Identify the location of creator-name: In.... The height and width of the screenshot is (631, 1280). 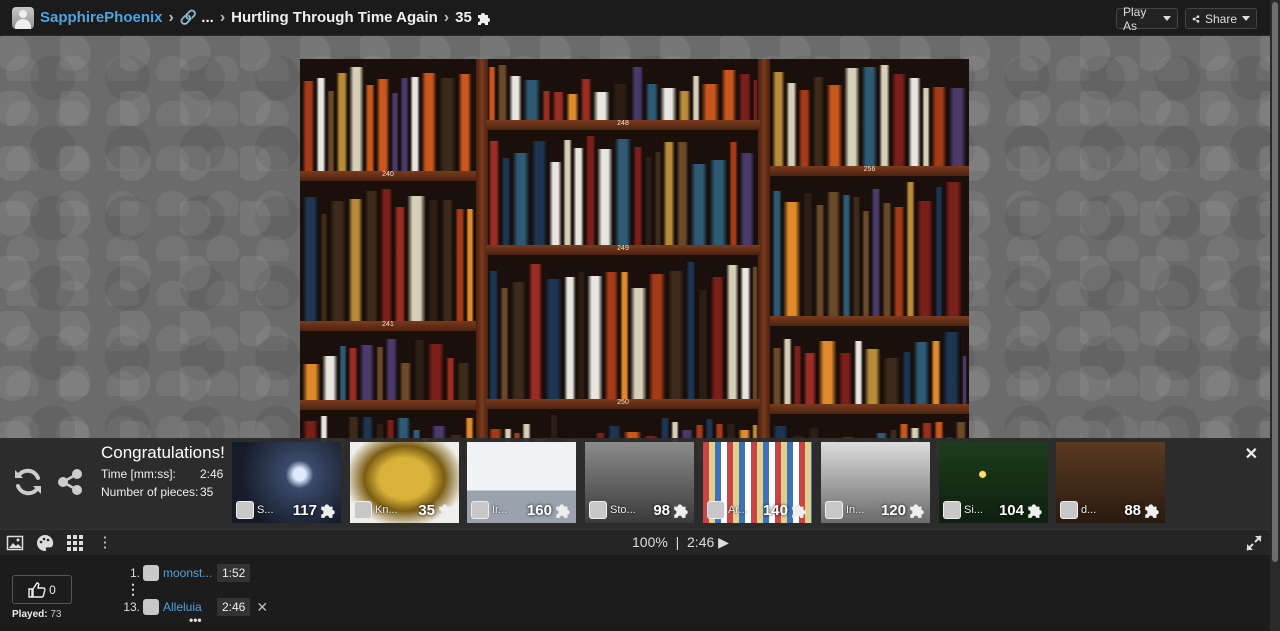
(855, 510).